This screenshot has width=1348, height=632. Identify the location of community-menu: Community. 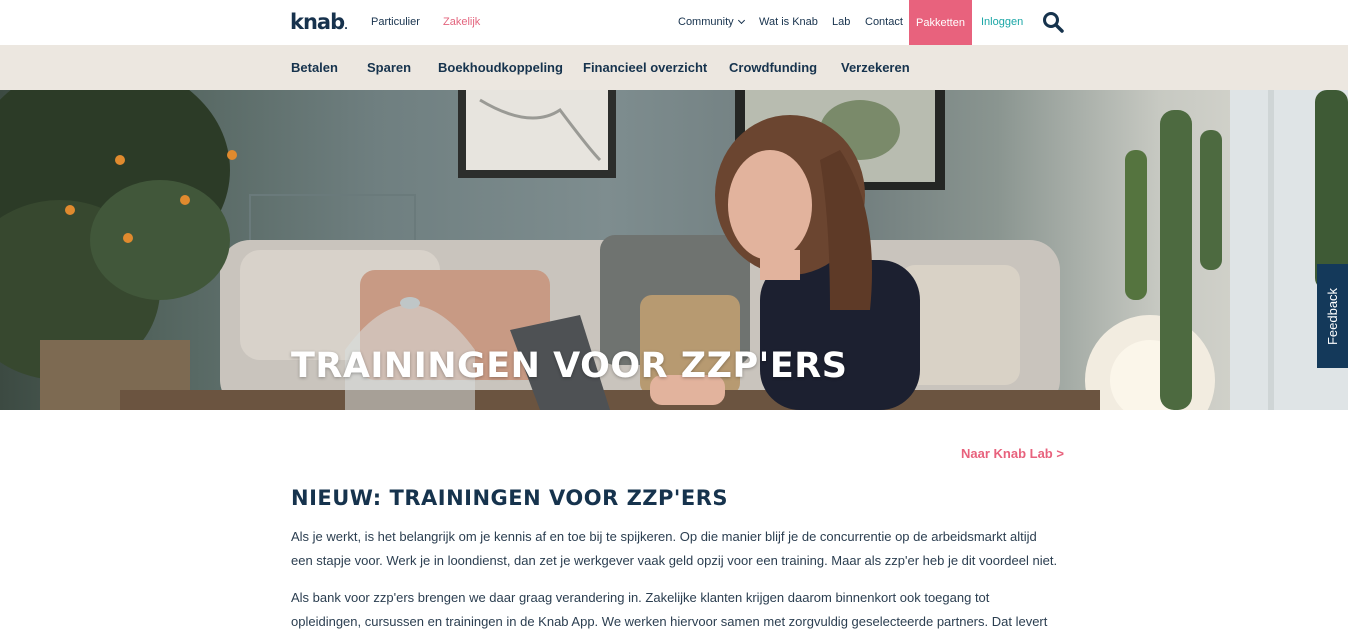
(711, 22).